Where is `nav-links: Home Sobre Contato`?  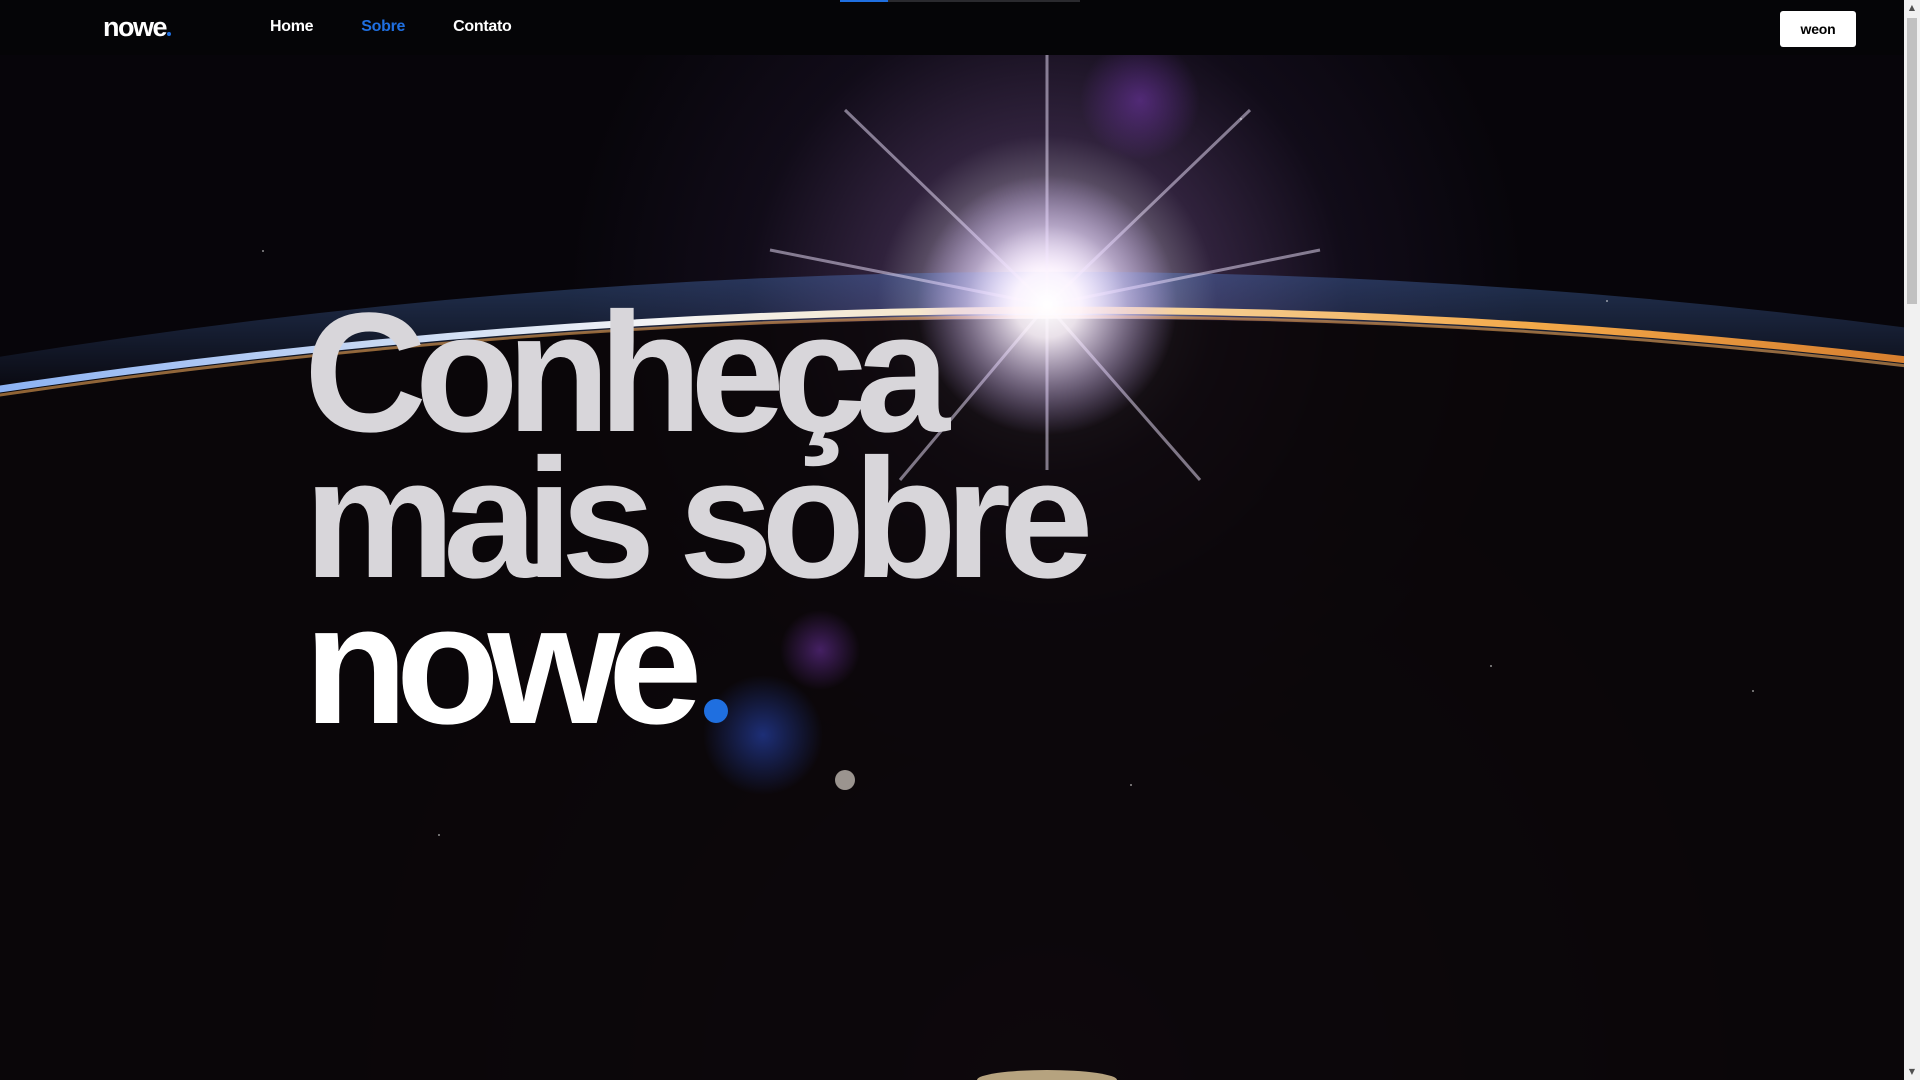 nav-links: Home Sobre Contato is located at coordinates (414, 27).